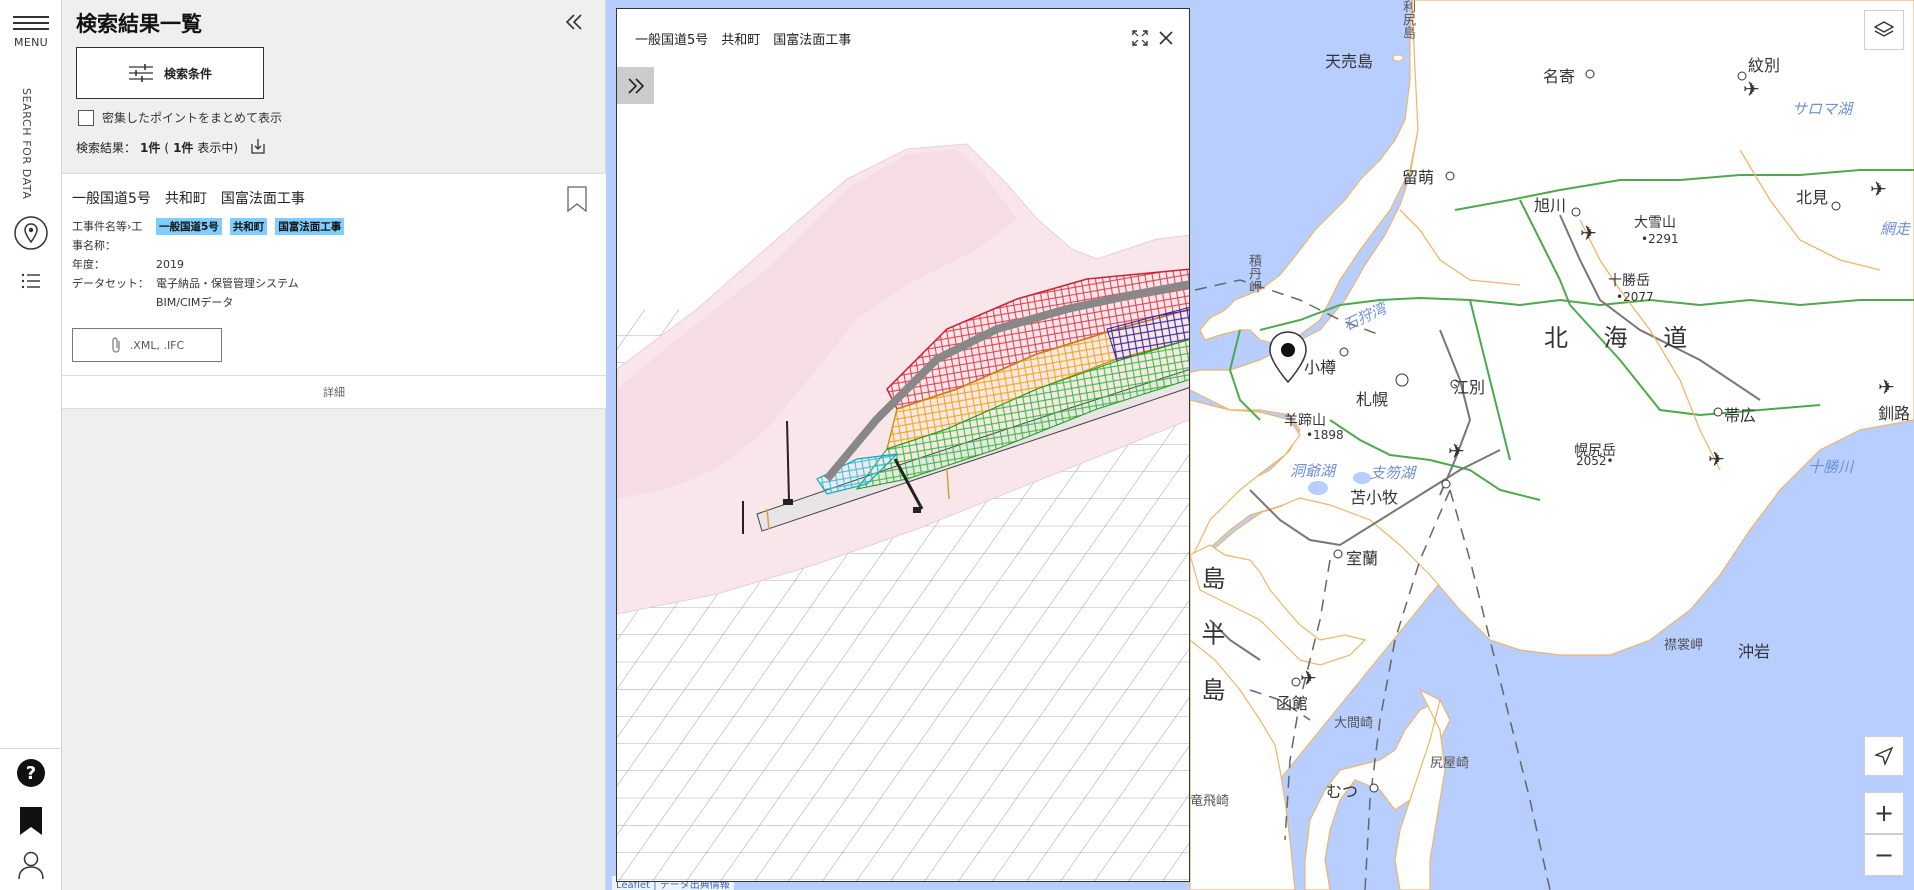  I want to click on viewer-header: 一般国道5号 共和町 国富法面工事, so click(903, 37).